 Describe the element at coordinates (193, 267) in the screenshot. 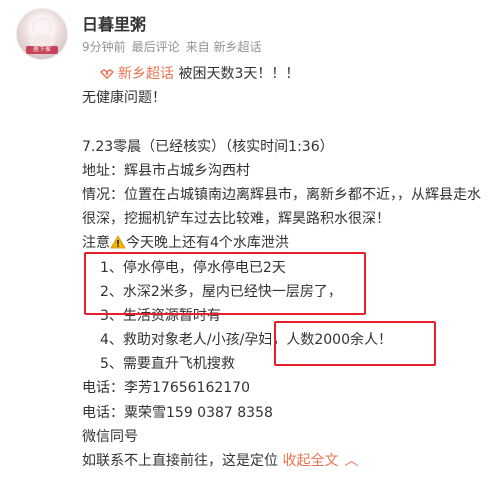

I see `list-item: 1、停水停电，停水停电已2天` at that location.